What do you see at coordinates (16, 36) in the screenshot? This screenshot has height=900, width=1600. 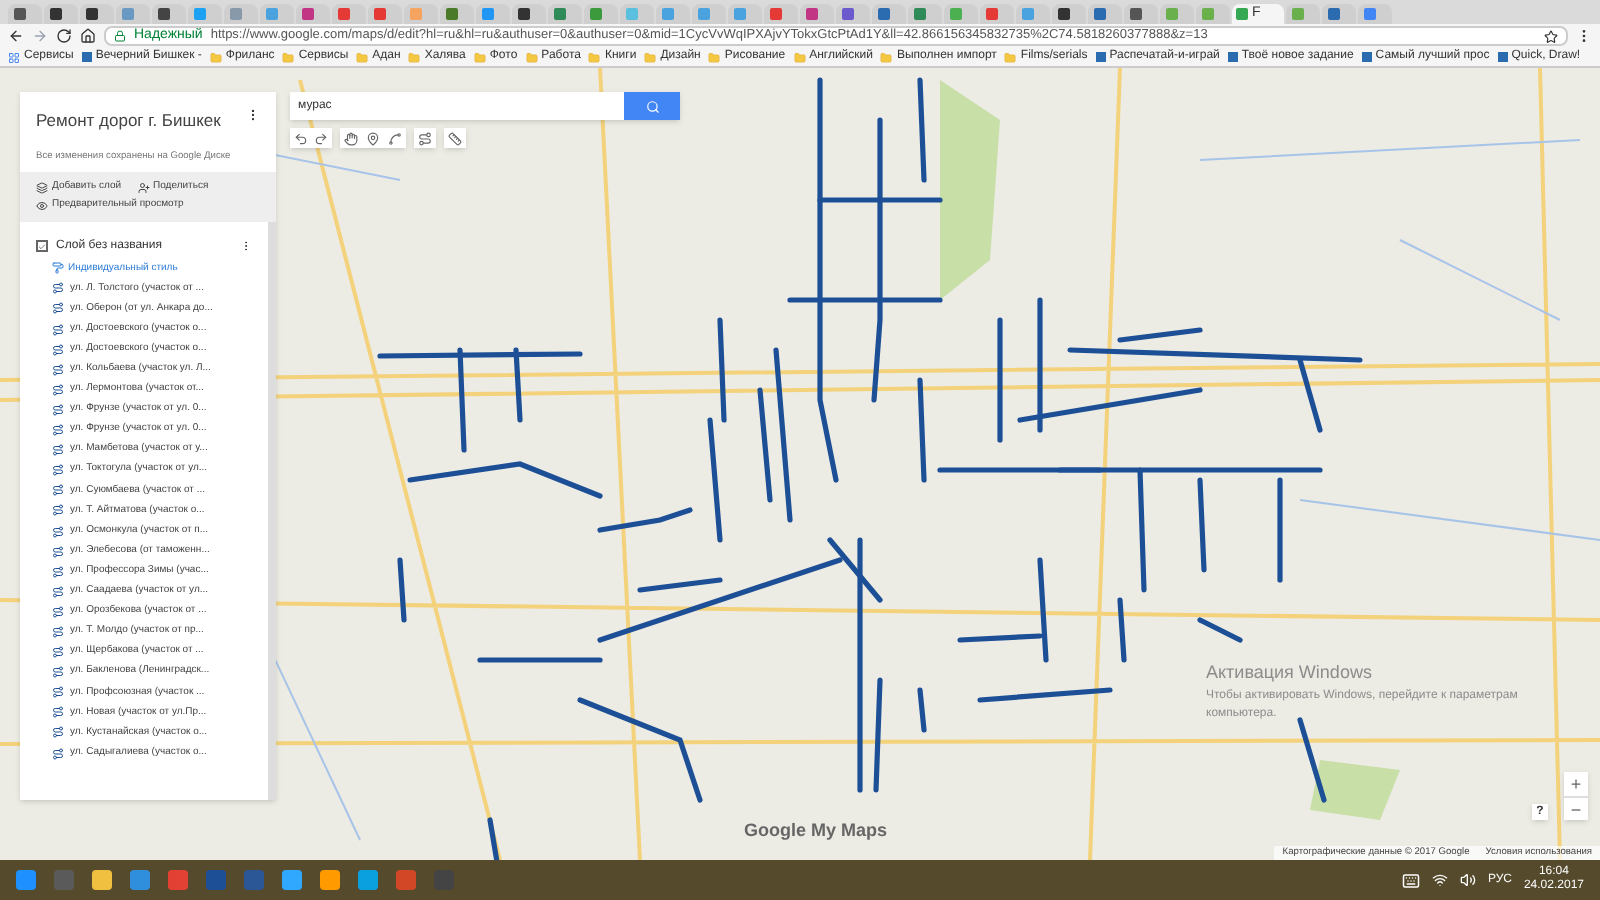 I see `back-icon` at bounding box center [16, 36].